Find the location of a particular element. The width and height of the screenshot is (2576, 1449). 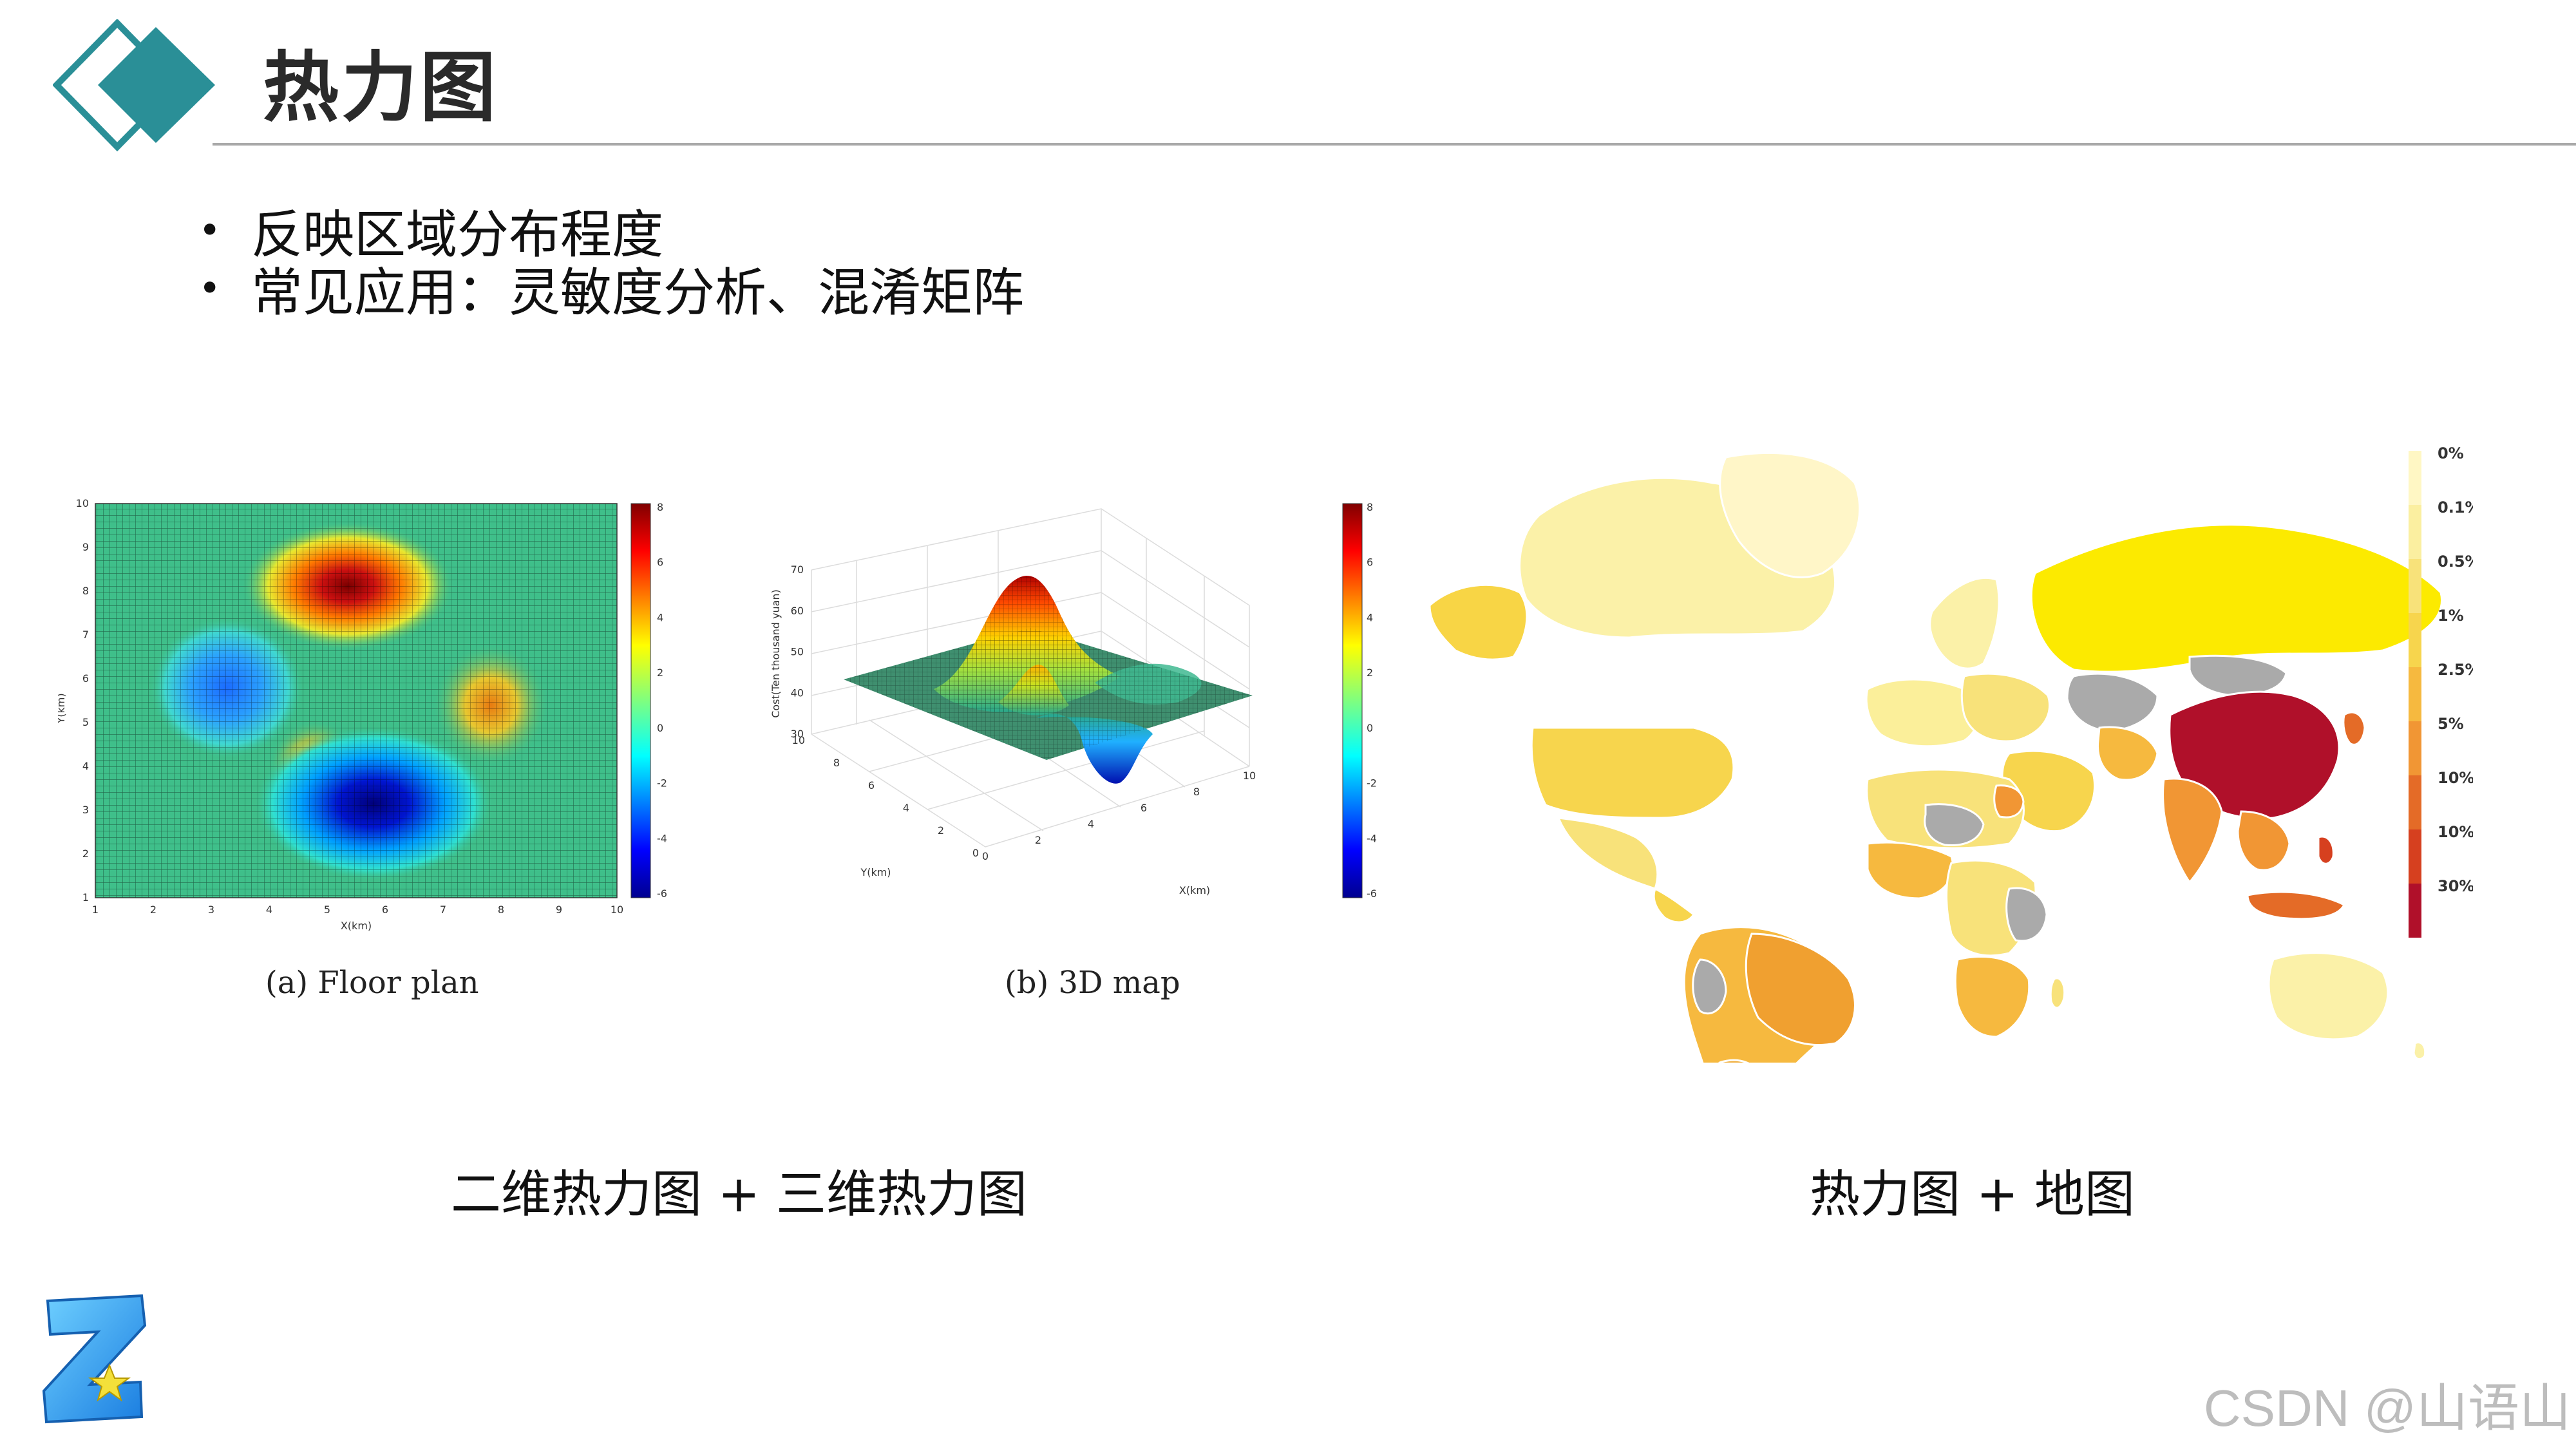

region-southeast-asia is located at coordinates (2264, 841).